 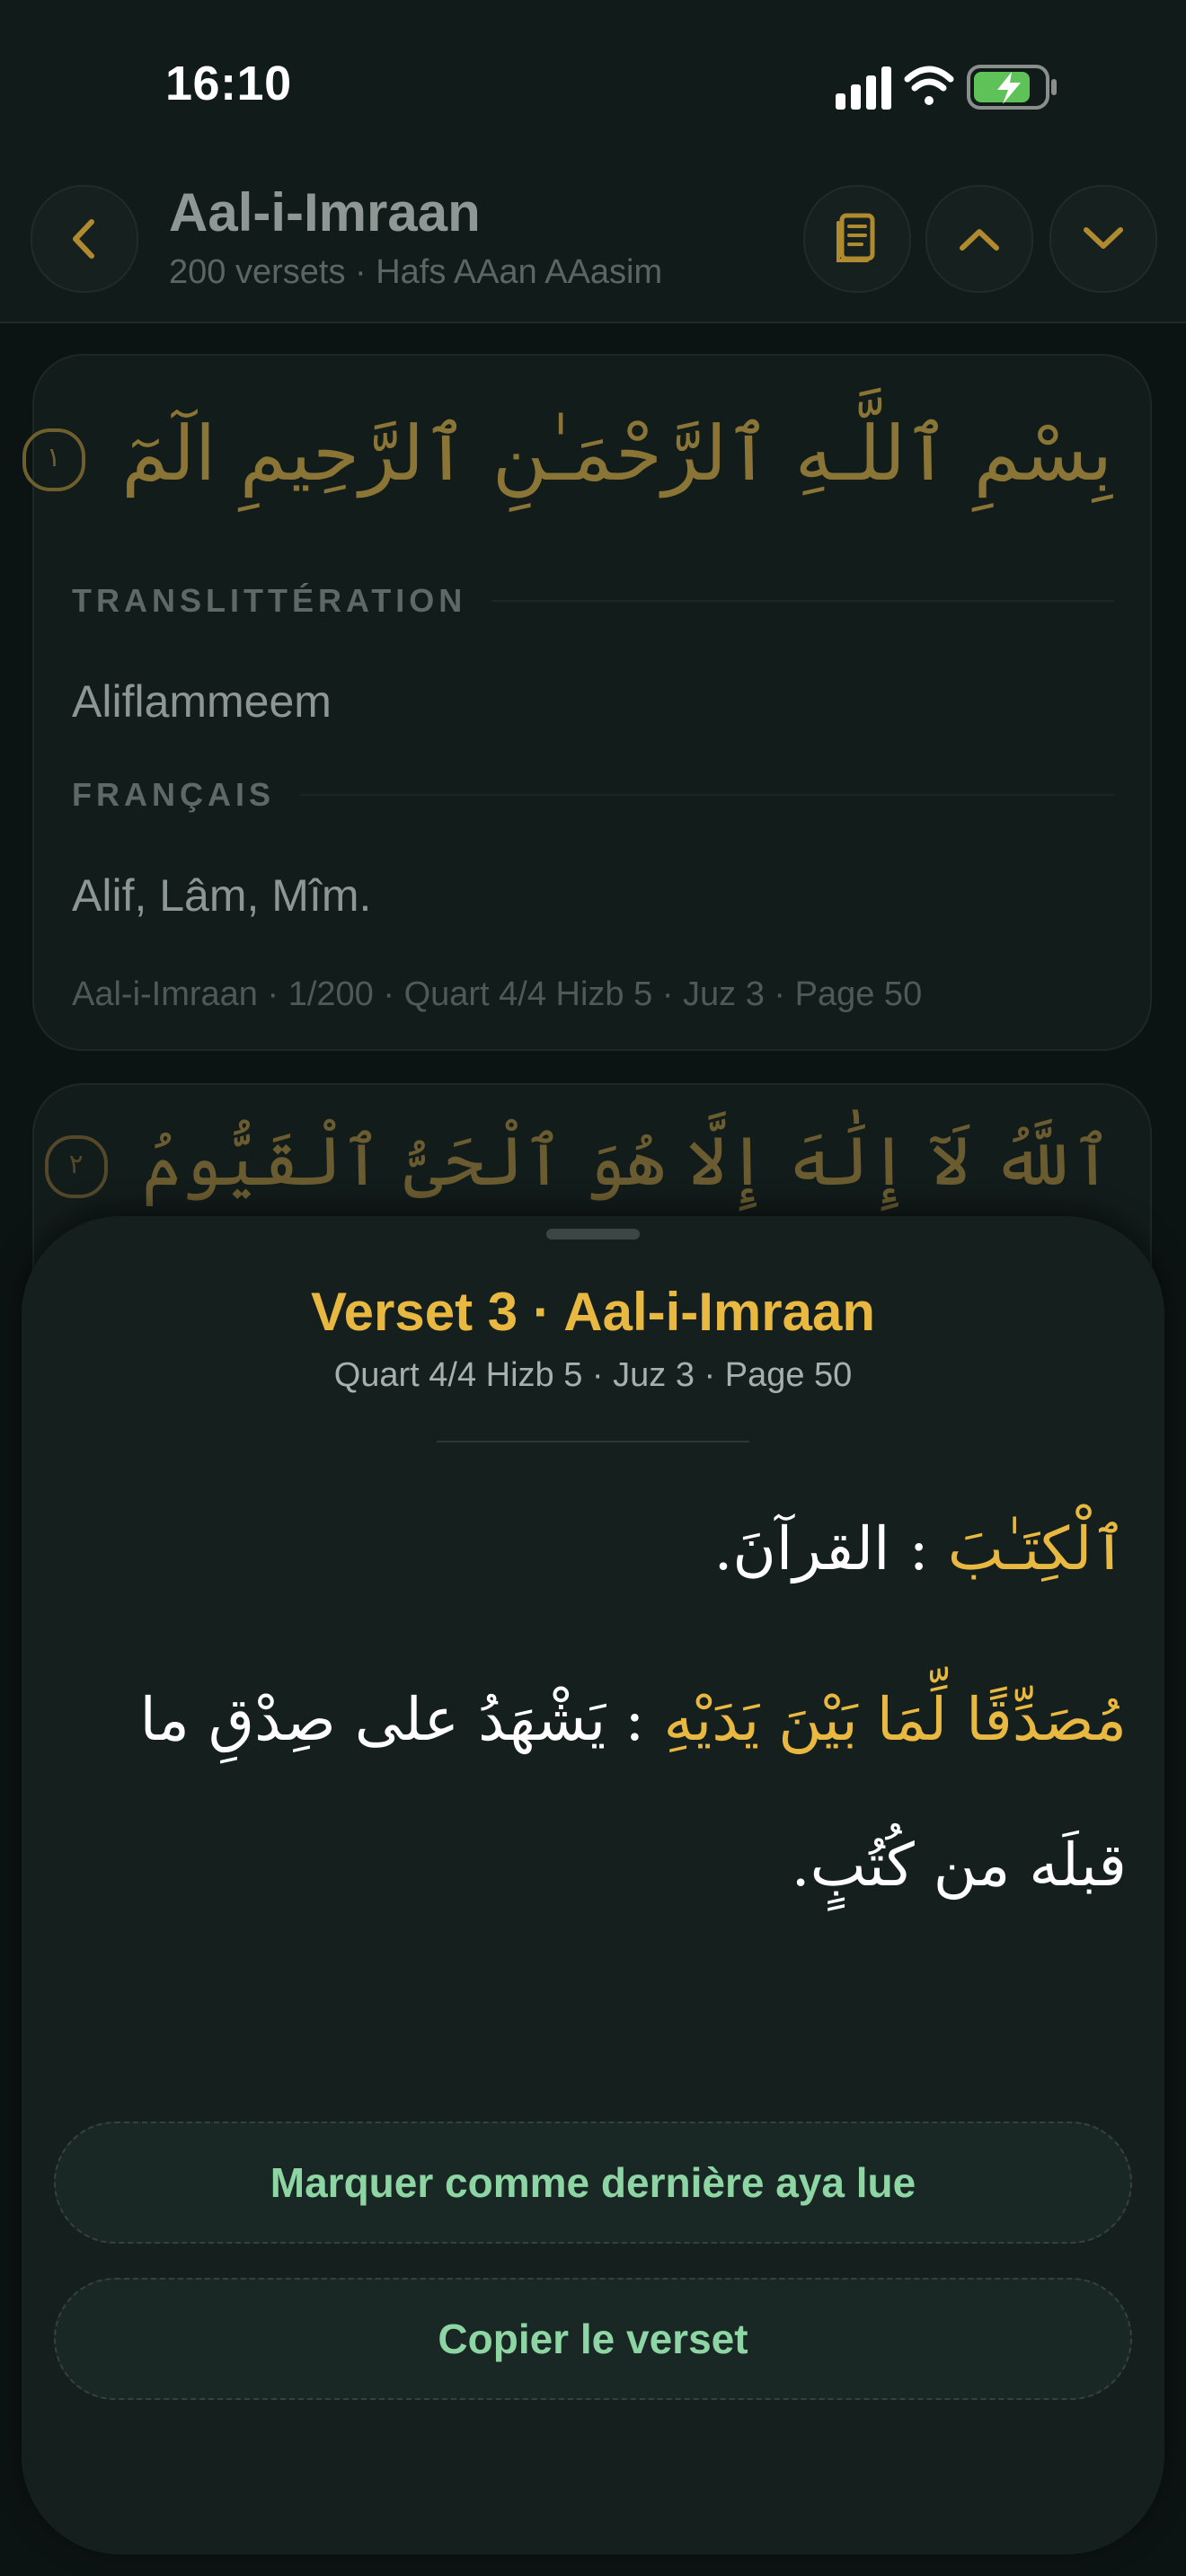 I want to click on chevron-up-icon, so click(x=980, y=240).